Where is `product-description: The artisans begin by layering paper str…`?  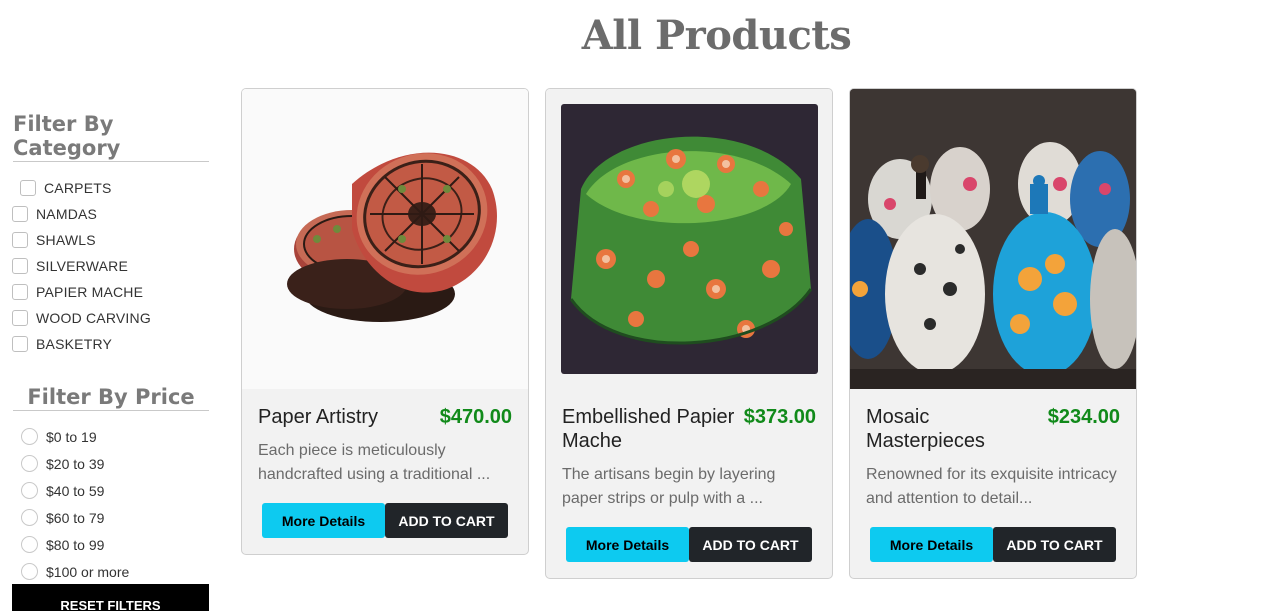
product-description: The artisans begin by layering paper str… is located at coordinates (669, 486).